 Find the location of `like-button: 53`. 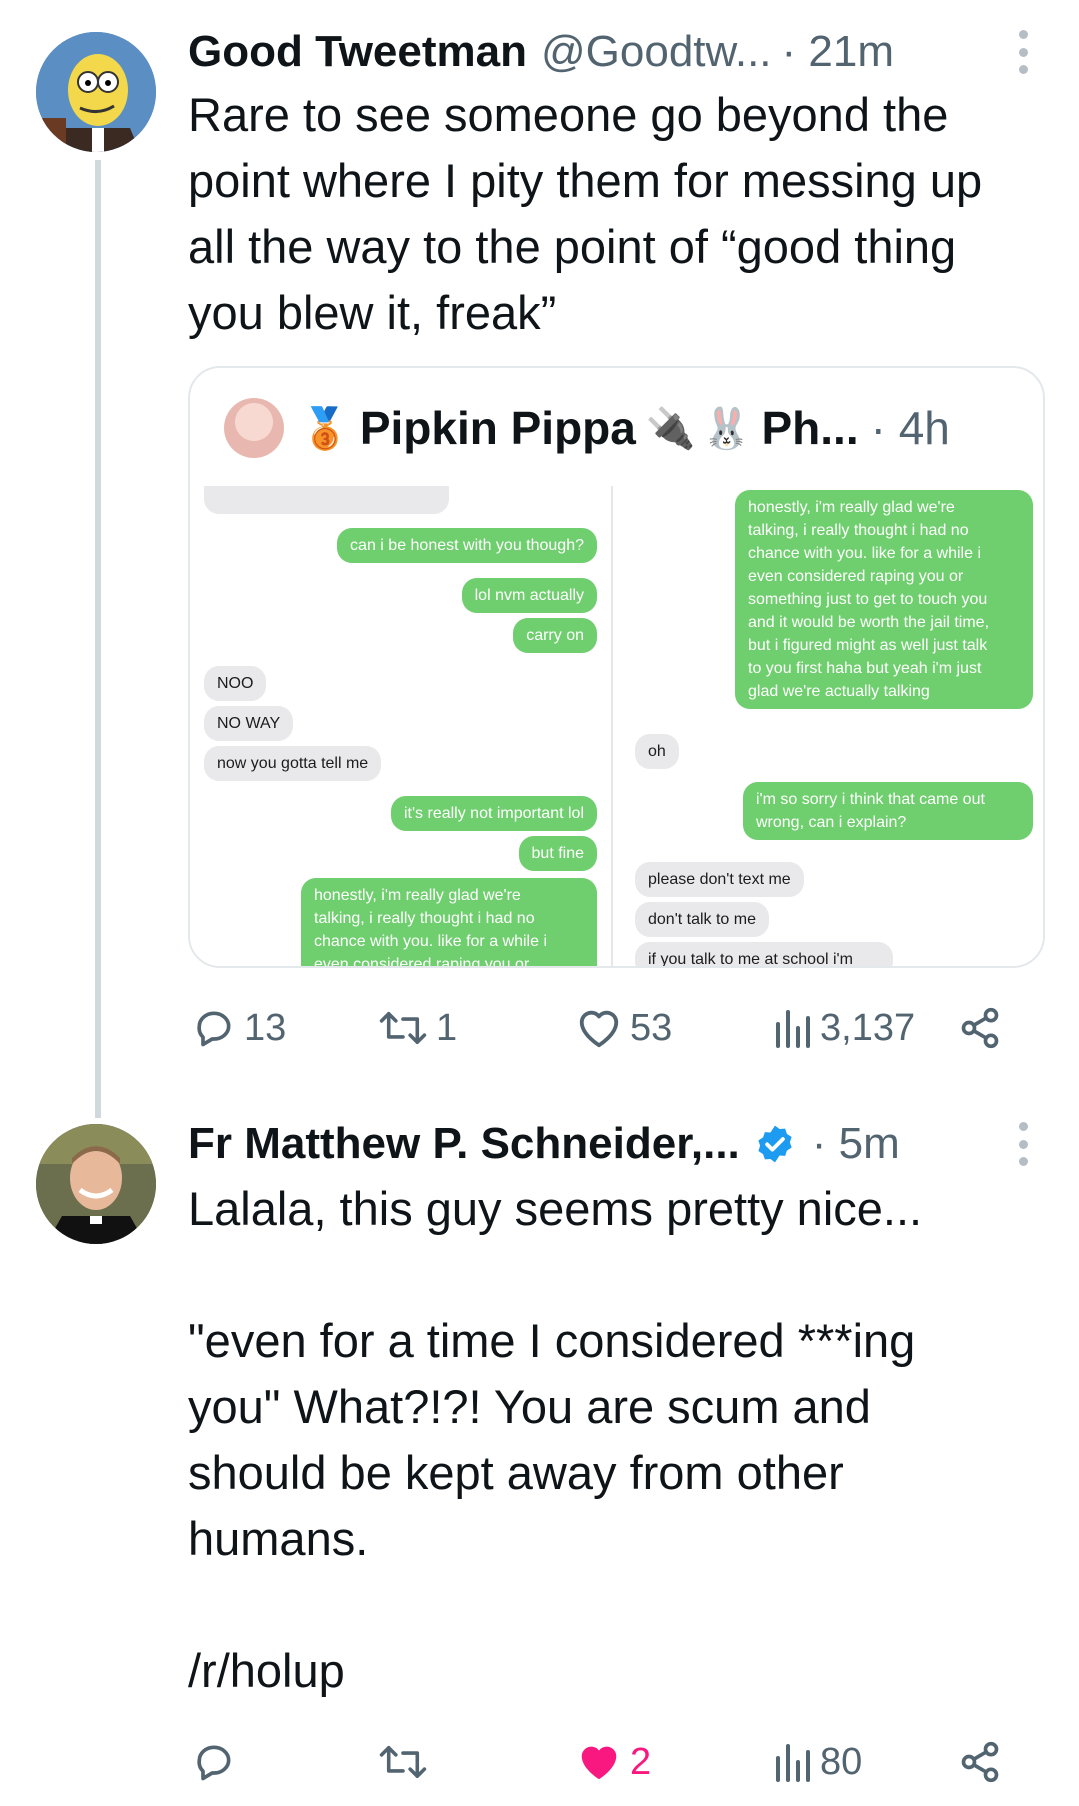

like-button: 53 is located at coordinates (624, 1028).